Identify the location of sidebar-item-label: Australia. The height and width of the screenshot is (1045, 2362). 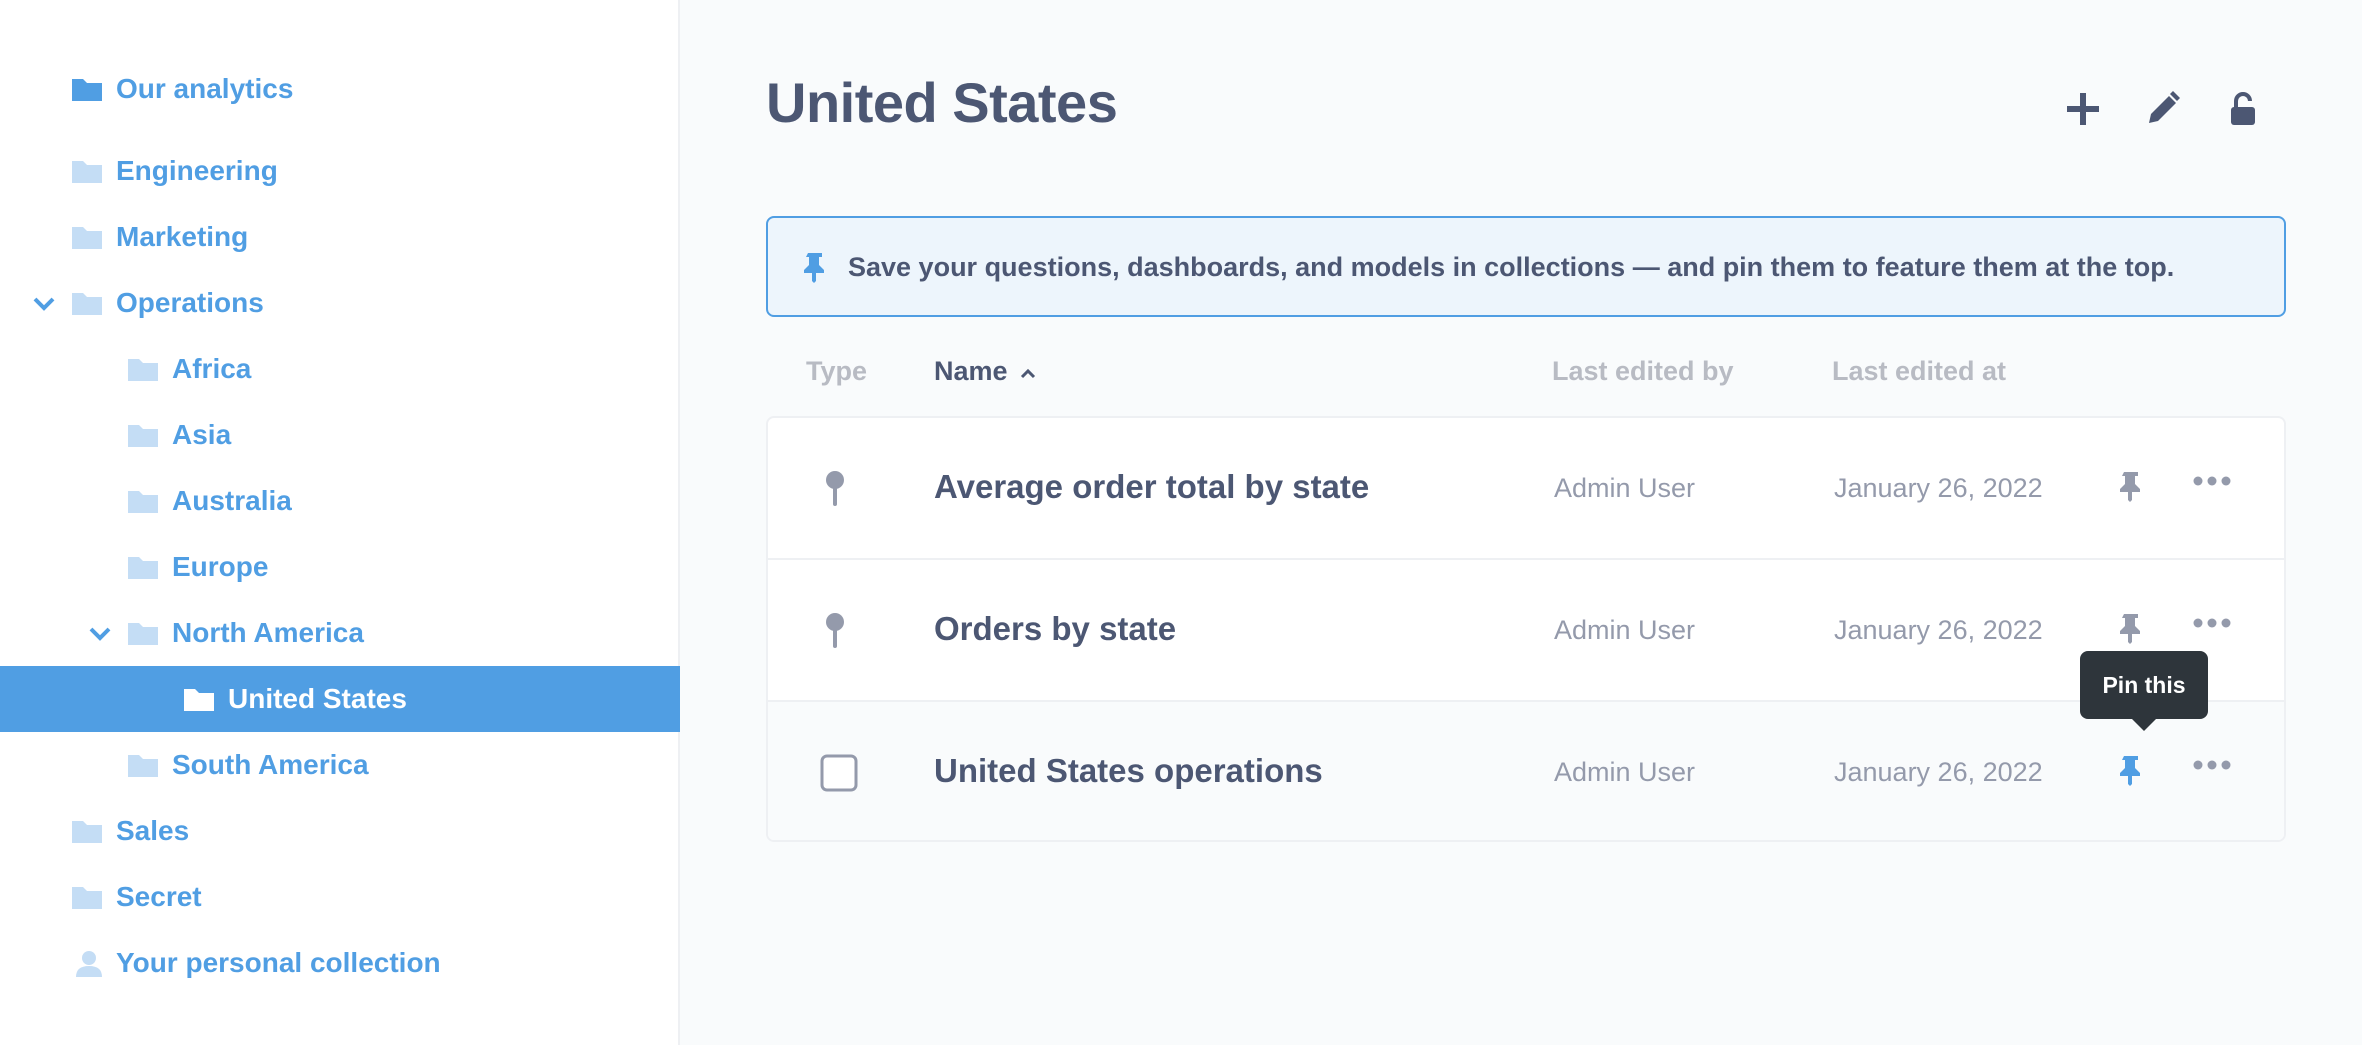
(232, 500).